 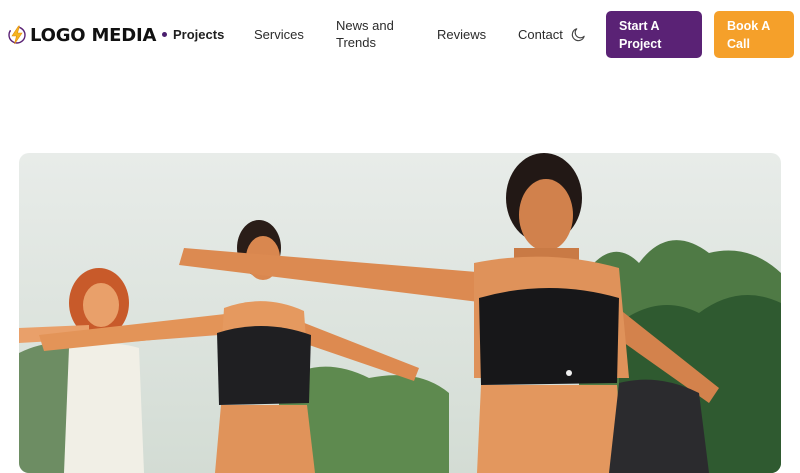 I want to click on nav-item-projects: Projects, so click(x=193, y=34).